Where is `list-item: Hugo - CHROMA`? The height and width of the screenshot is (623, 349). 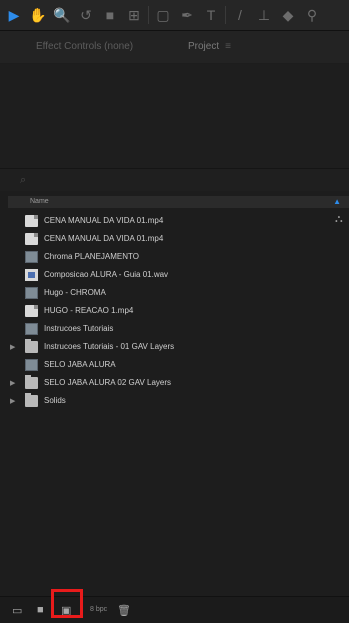 list-item: Hugo - CHROMA is located at coordinates (173, 293).